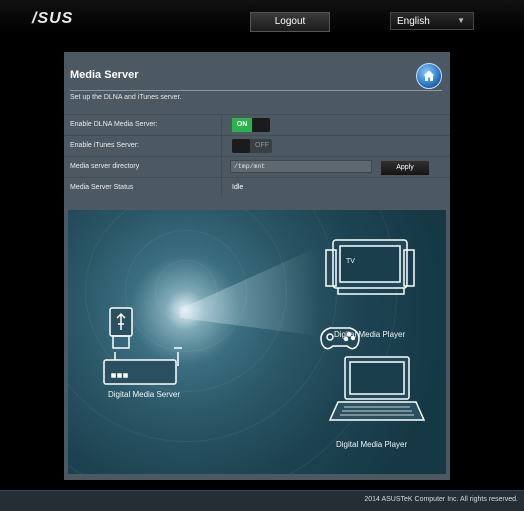  Describe the element at coordinates (104, 75) in the screenshot. I see `page-title: Media Server` at that location.